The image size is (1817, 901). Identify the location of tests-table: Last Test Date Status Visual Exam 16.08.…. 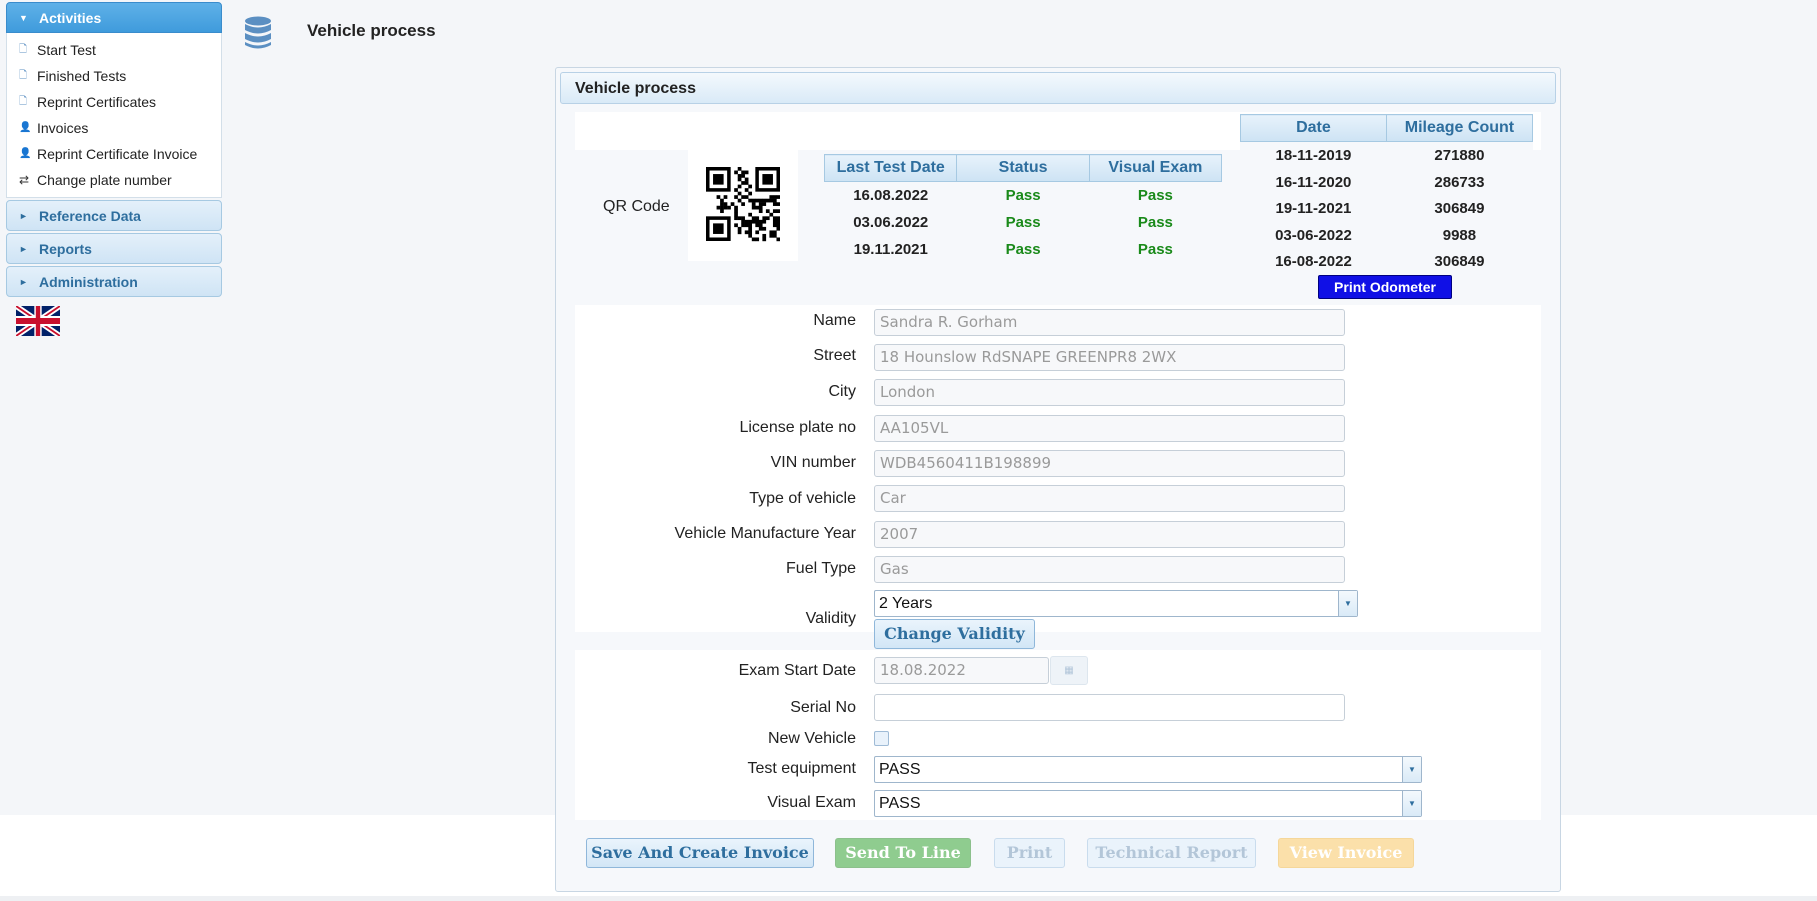
(1023, 208).